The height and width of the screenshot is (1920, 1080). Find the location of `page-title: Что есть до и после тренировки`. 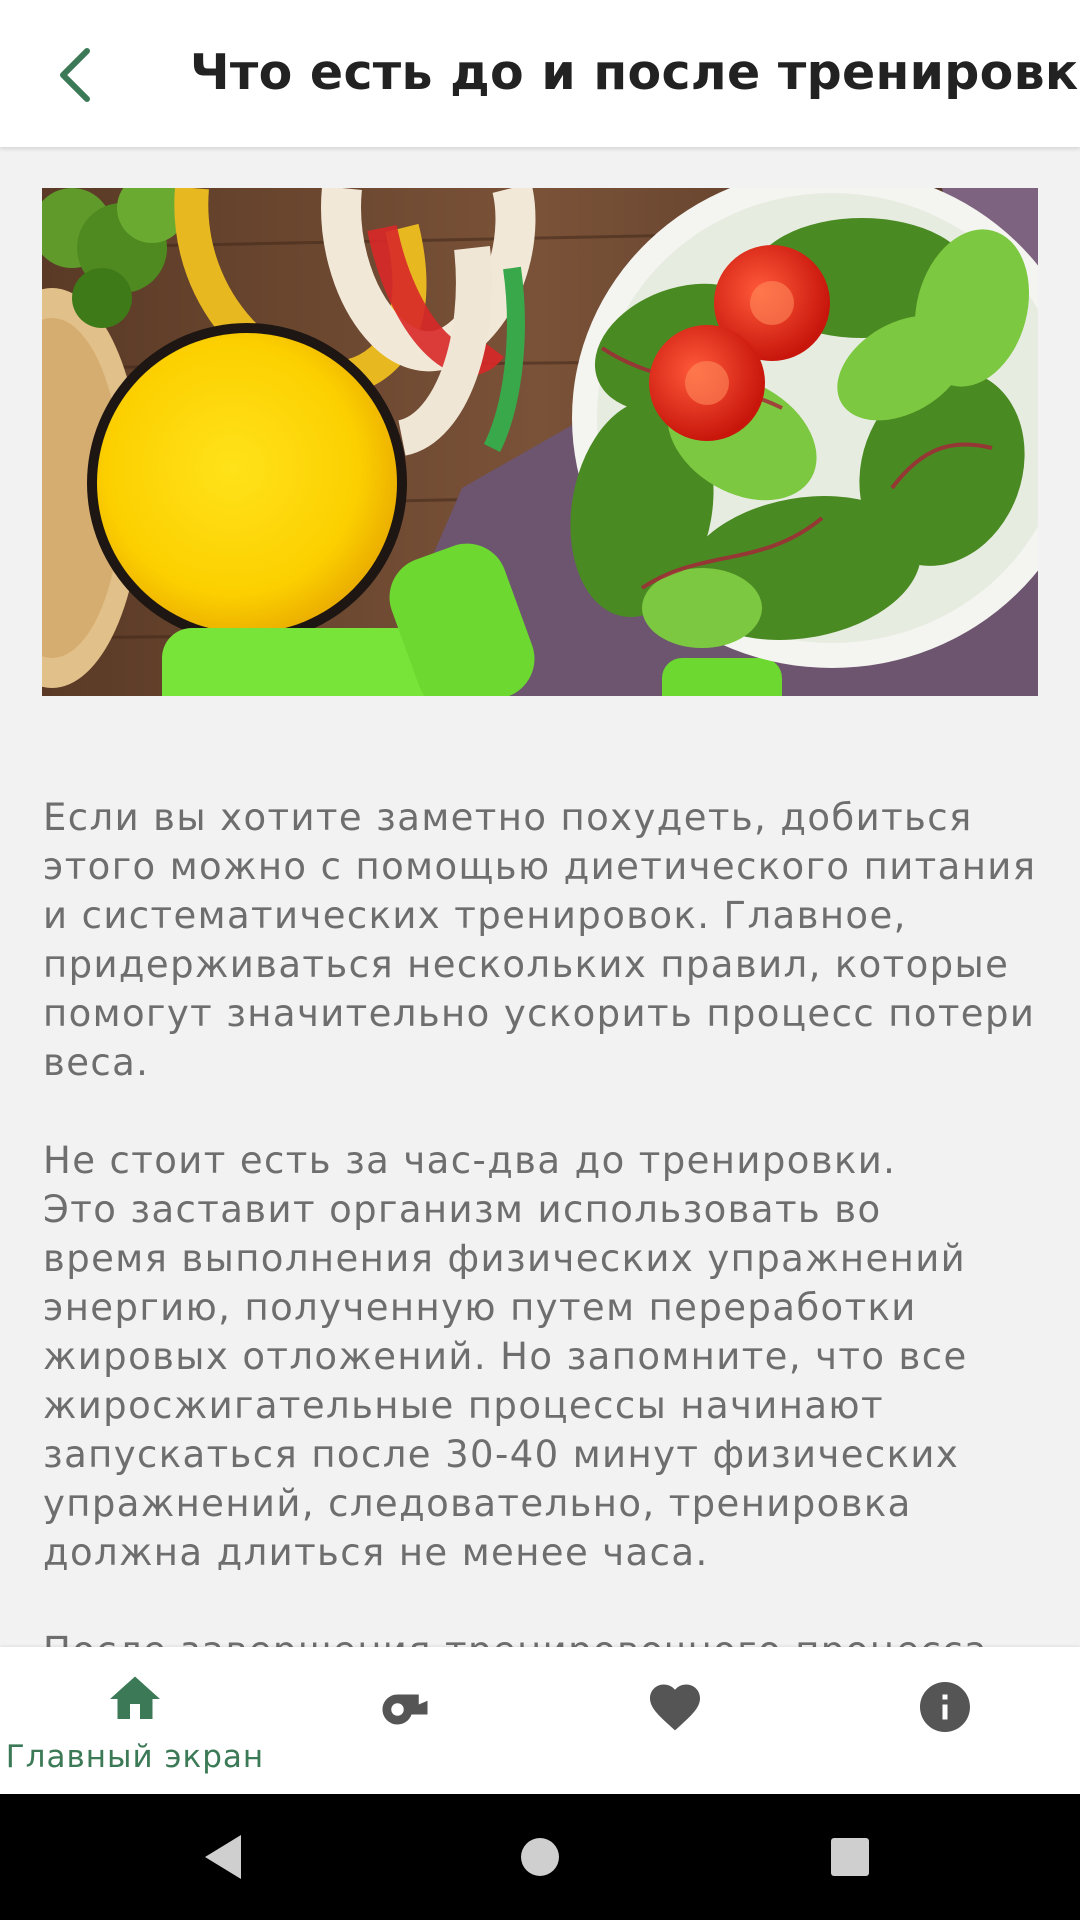

page-title: Что есть до и после тренировки is located at coordinates (635, 72).